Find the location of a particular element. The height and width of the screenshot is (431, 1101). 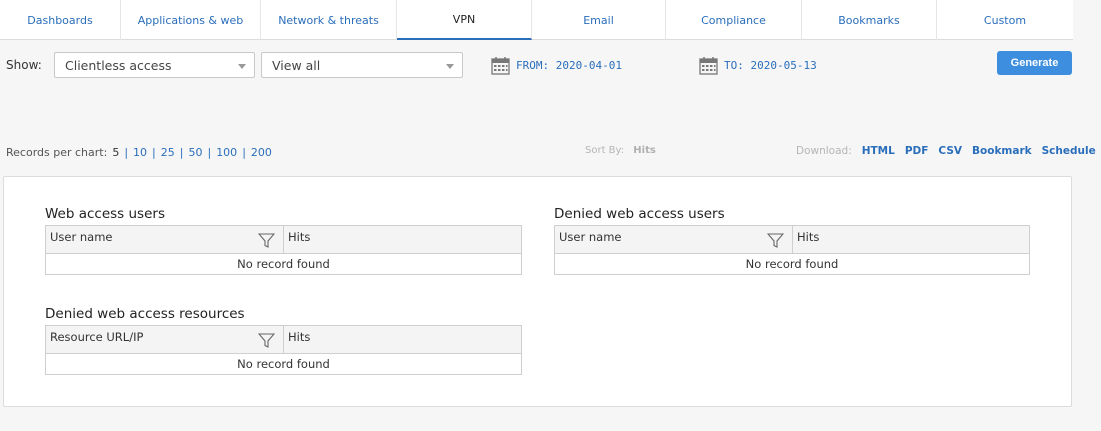

to-date: TO: 2020-05-13 is located at coordinates (770, 65).